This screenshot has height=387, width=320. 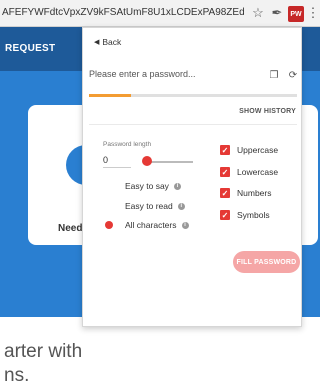 I want to click on password-input, so click(x=174, y=74).